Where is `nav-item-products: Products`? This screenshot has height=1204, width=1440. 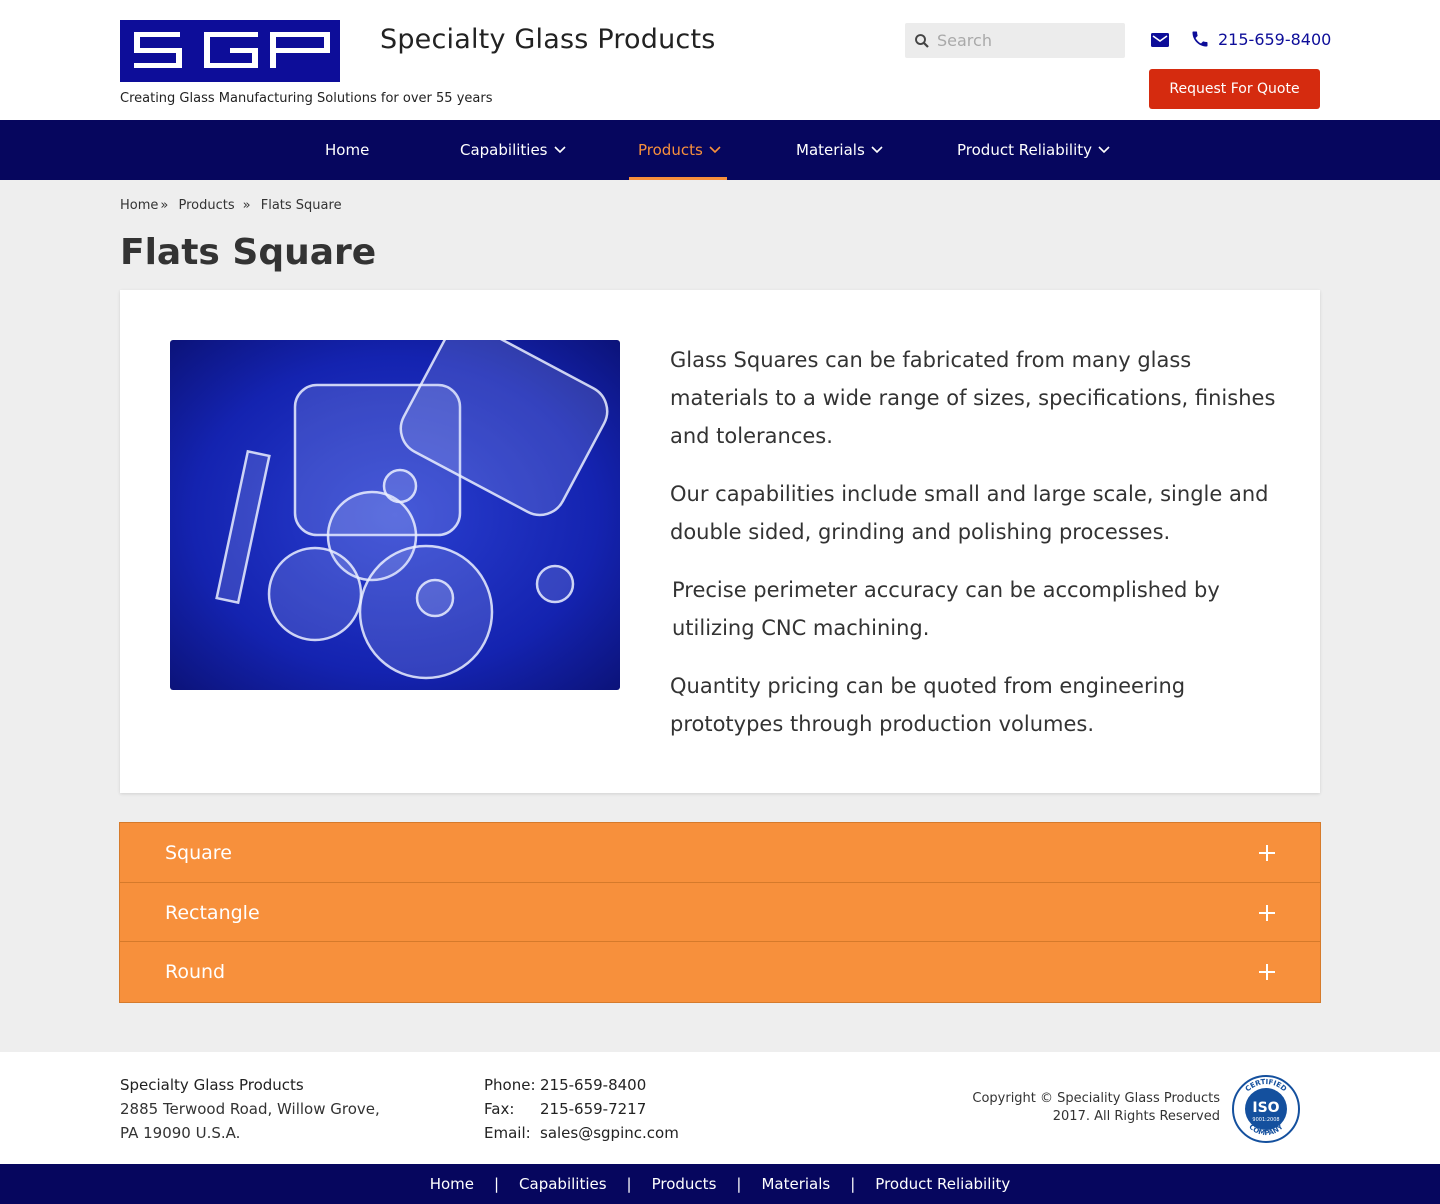 nav-item-products: Products is located at coordinates (679, 150).